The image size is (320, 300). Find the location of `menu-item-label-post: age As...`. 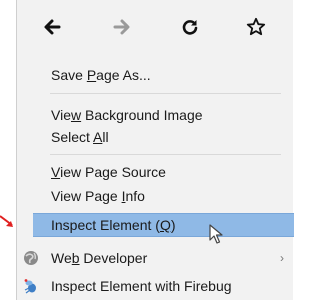

menu-item-label-post: age As... is located at coordinates (123, 75).